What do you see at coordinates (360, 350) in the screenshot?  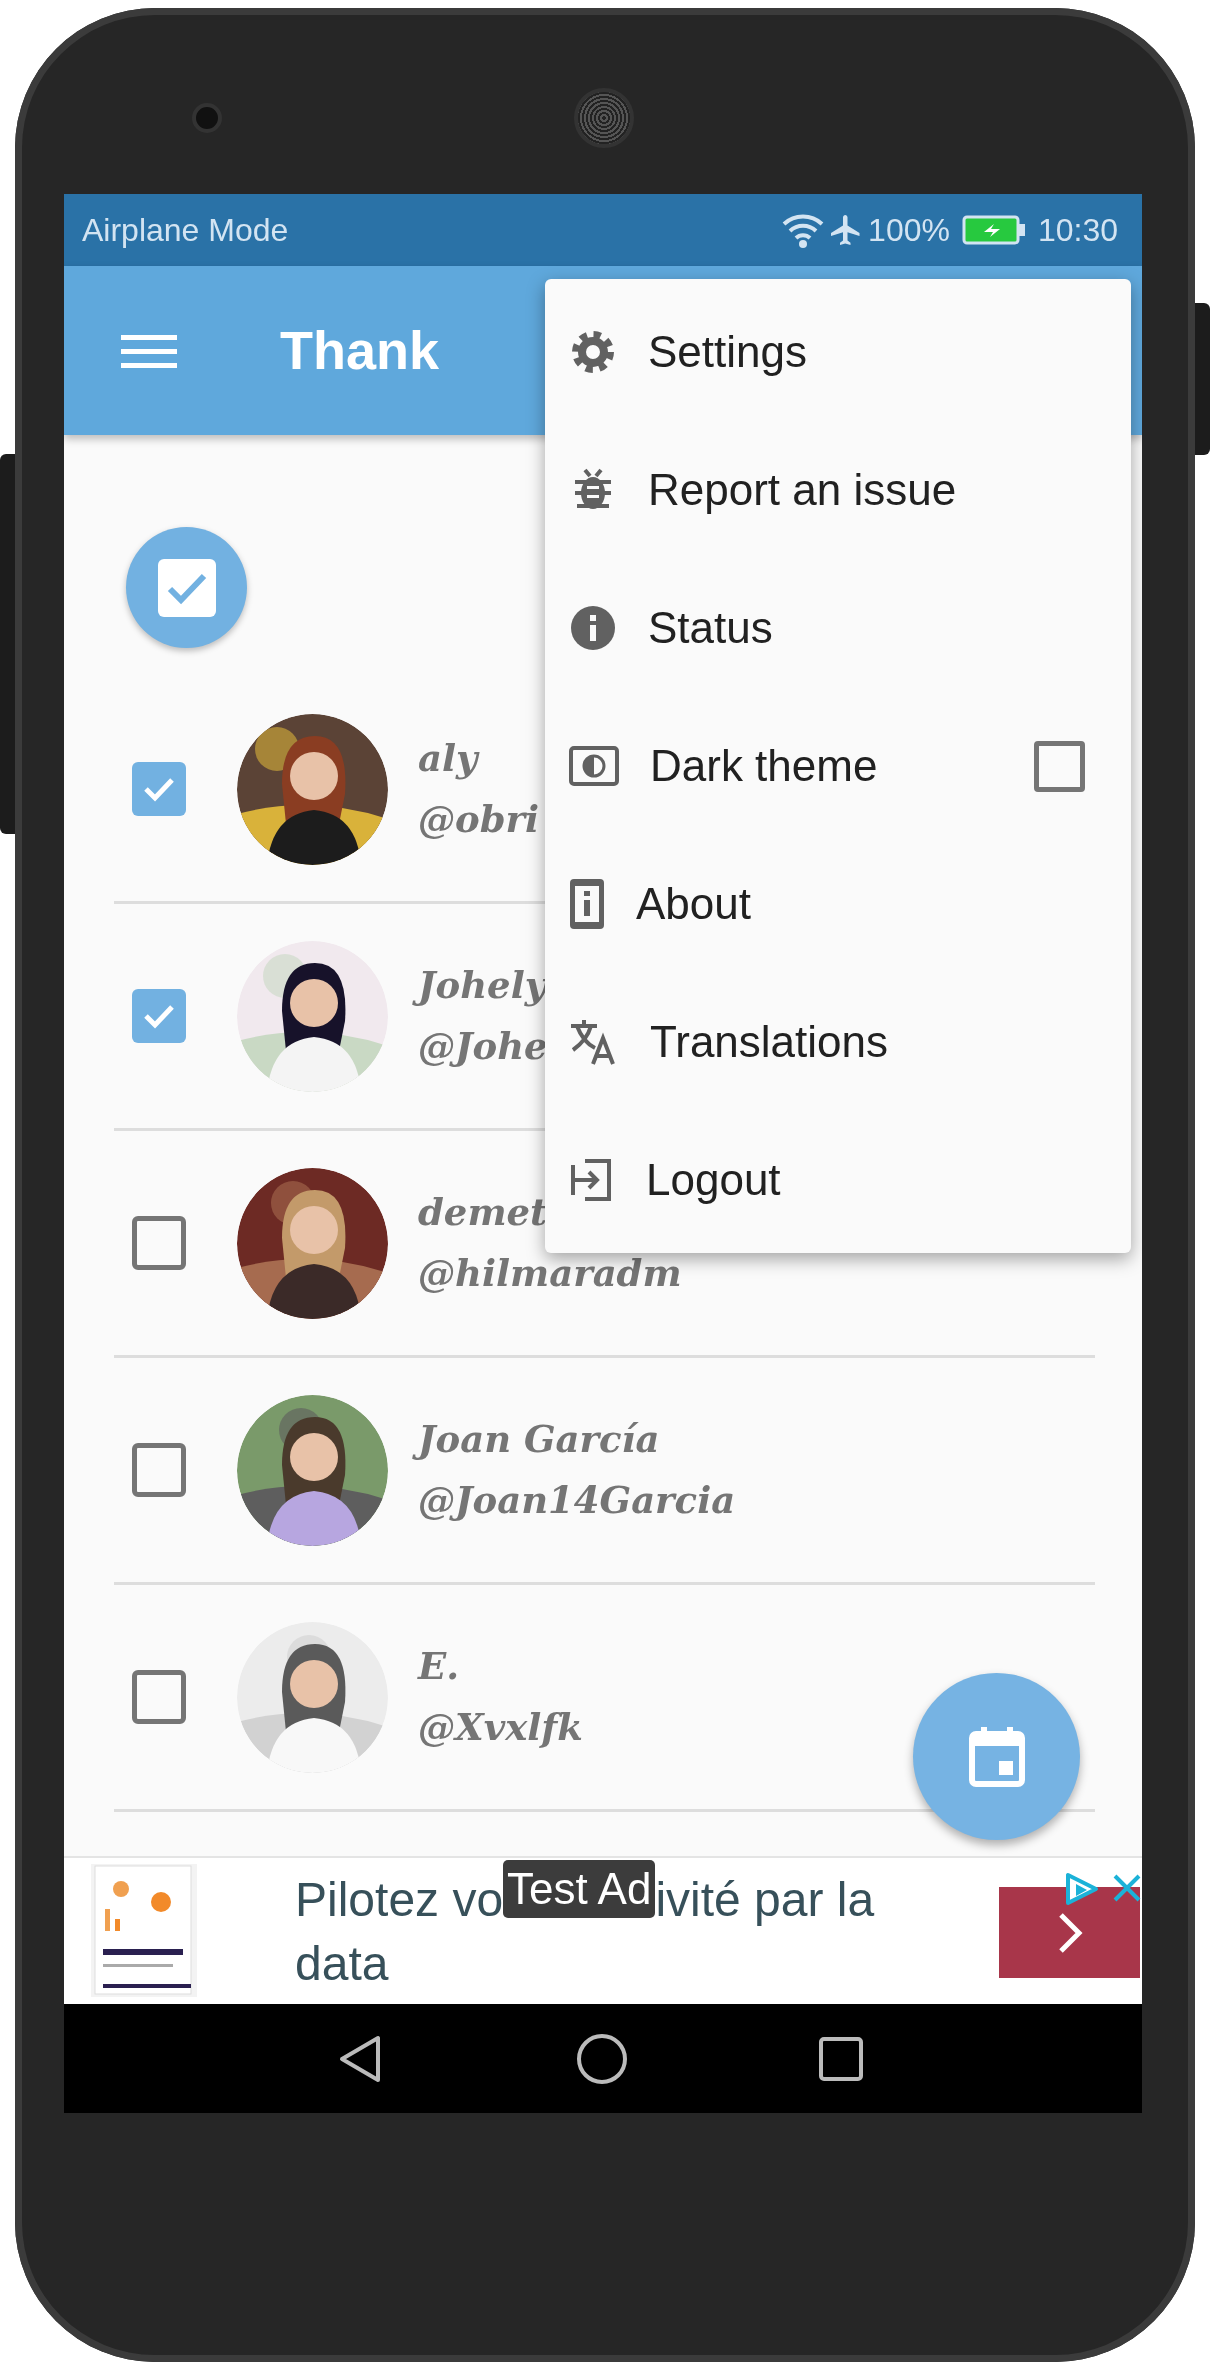 I see `app-title: Thank` at bounding box center [360, 350].